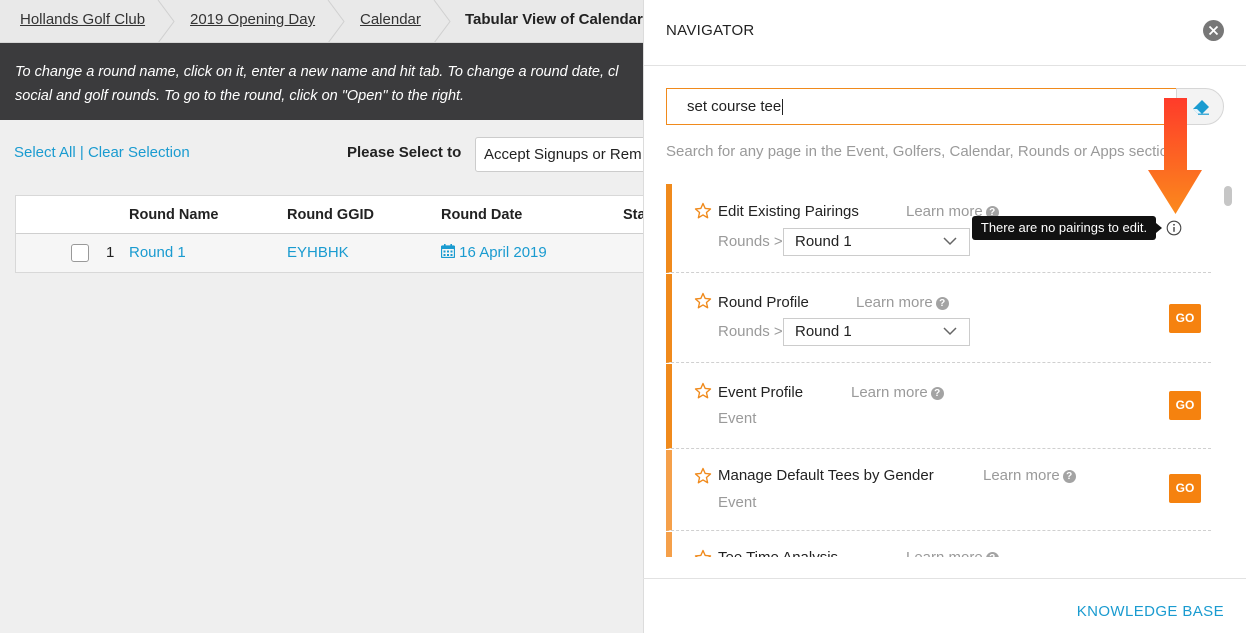  What do you see at coordinates (330, 215) in the screenshot?
I see `column-header-round-ggid: Round GGID` at bounding box center [330, 215].